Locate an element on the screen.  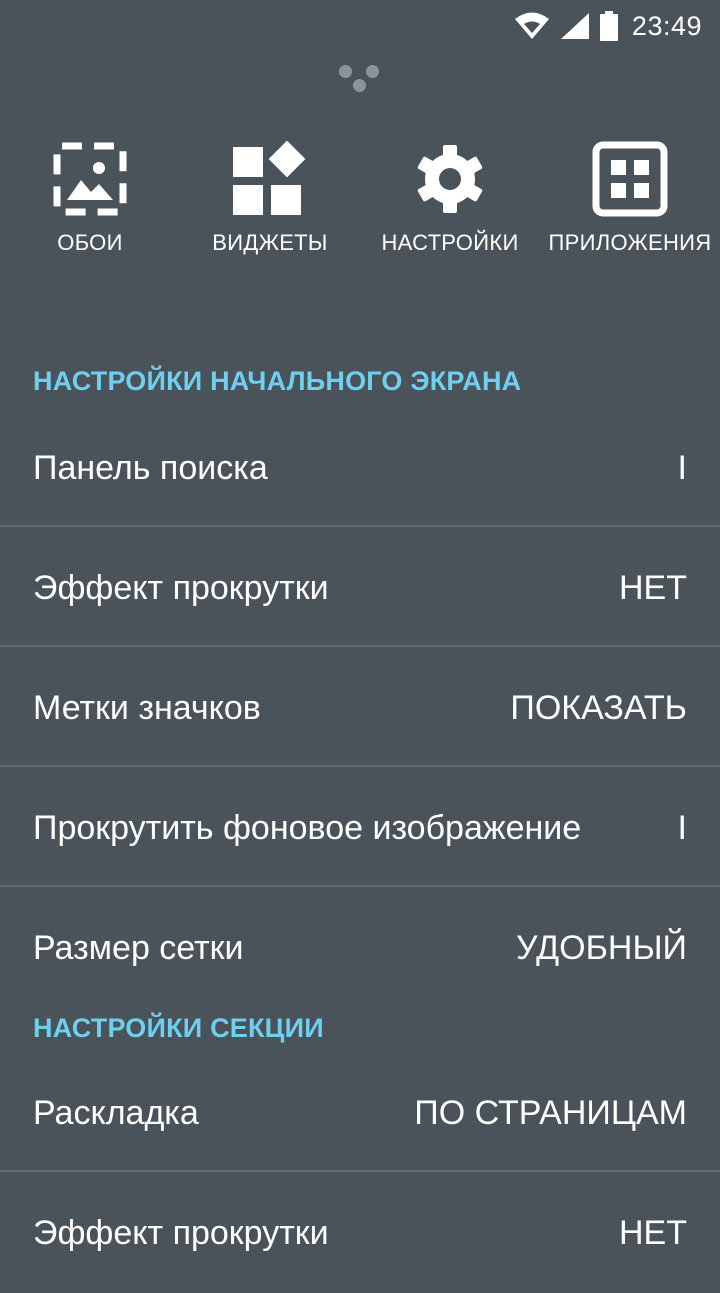
status-time: 23:49 is located at coordinates (666, 25).